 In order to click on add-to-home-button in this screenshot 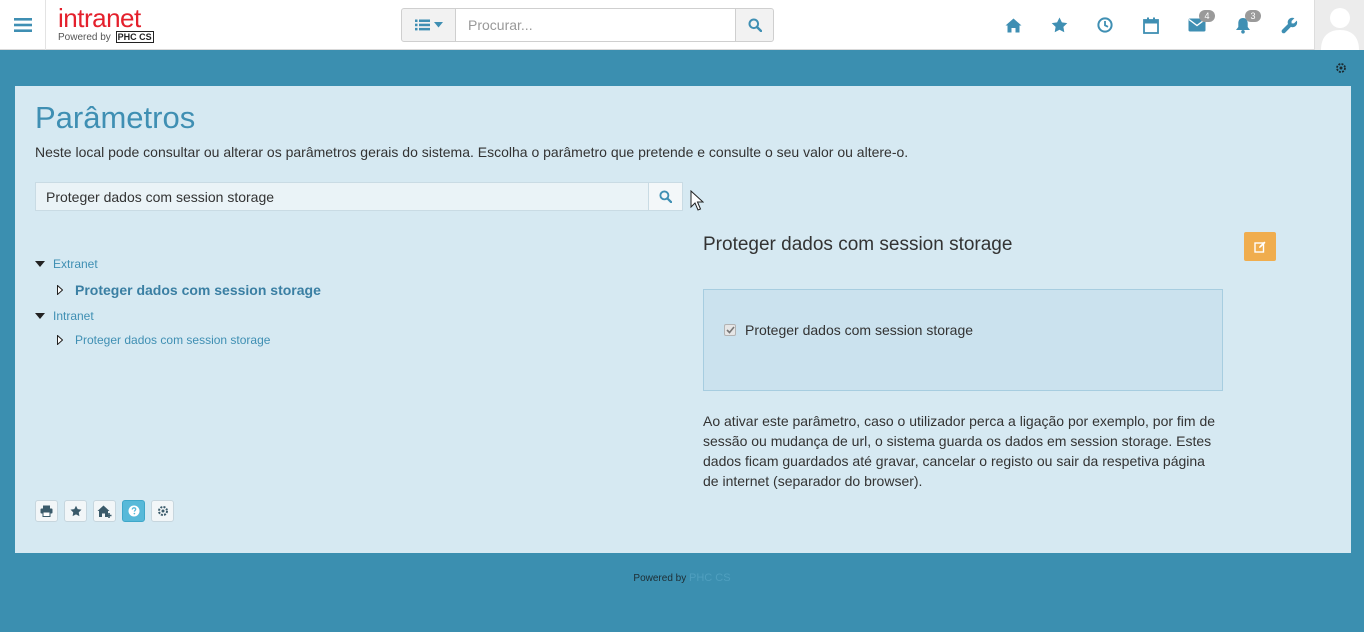, I will do `click(104, 511)`.